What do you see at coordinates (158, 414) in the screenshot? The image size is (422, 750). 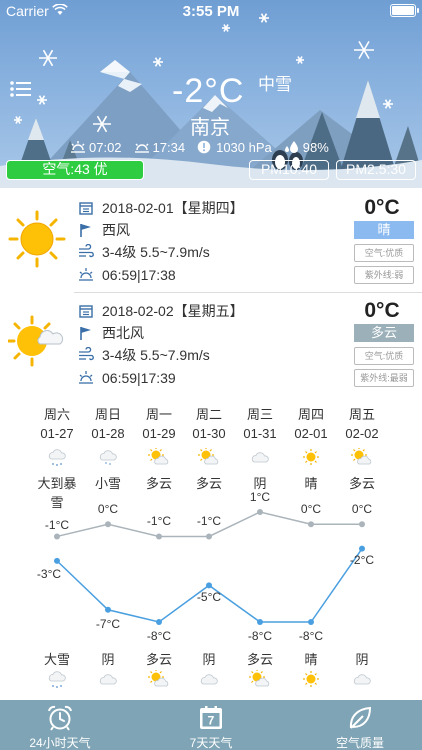 I see `forecast-weekday: 周一` at bounding box center [158, 414].